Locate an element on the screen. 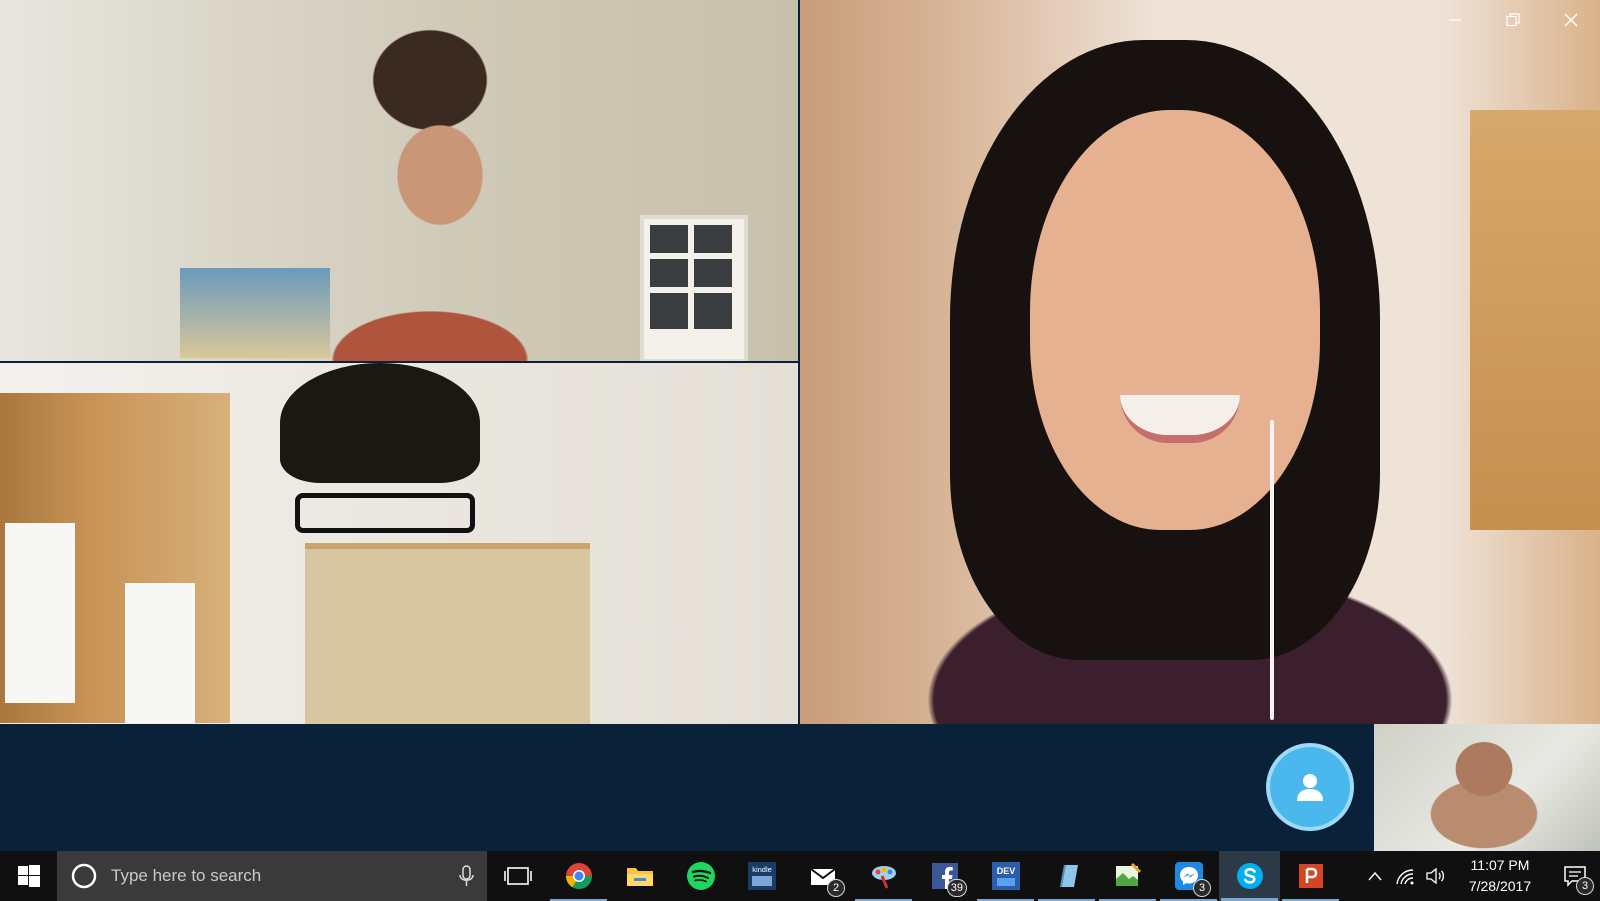  paint3d-icon is located at coordinates (1128, 874).